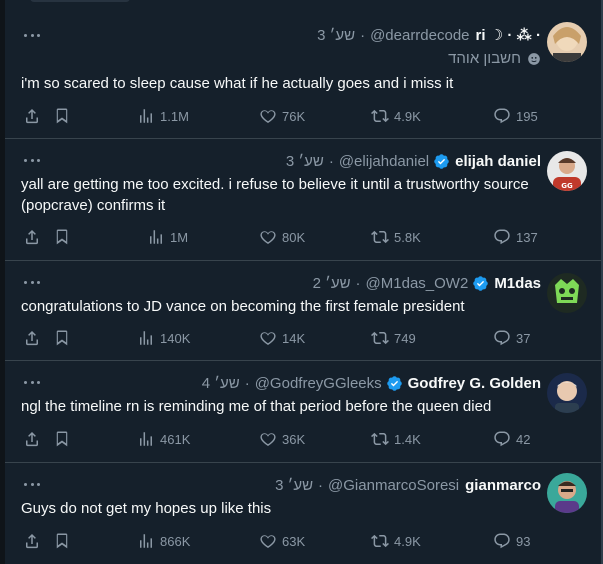 Image resolution: width=603 pixels, height=564 pixels. Describe the element at coordinates (175, 439) in the screenshot. I see `views-count: 461K` at that location.